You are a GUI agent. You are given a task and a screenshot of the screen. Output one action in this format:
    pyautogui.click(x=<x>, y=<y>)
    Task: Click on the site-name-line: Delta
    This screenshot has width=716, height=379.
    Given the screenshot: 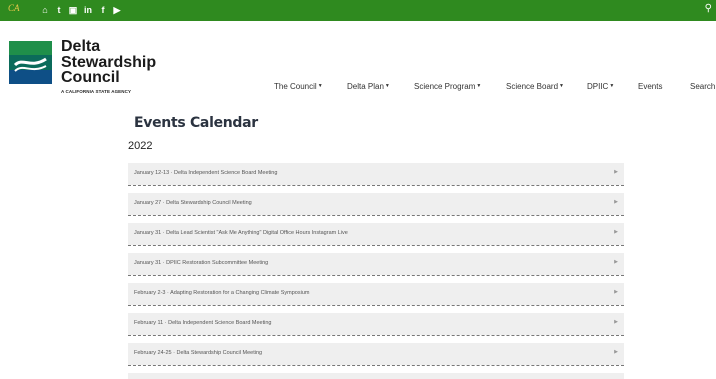 What is the action you would take?
    pyautogui.click(x=81, y=46)
    